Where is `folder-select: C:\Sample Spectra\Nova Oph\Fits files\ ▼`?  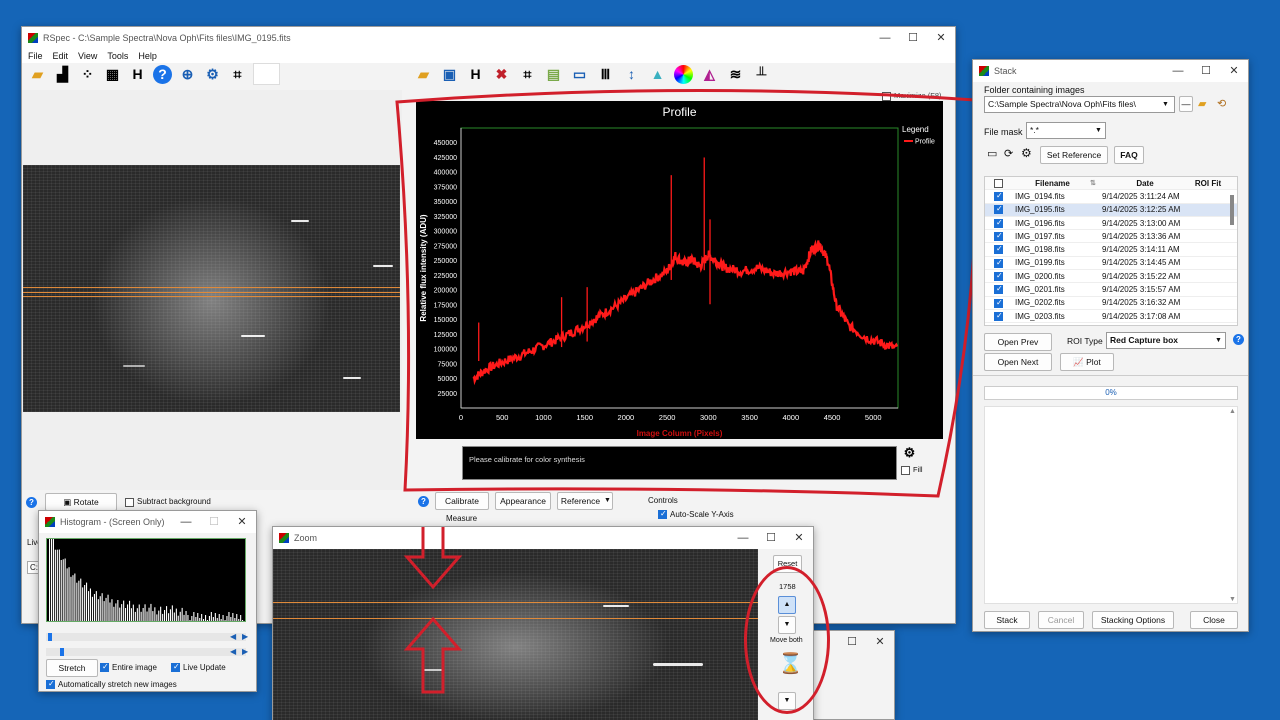
folder-select: C:\Sample Spectra\Nova Oph\Fits files\ ▼ is located at coordinates (1079, 104).